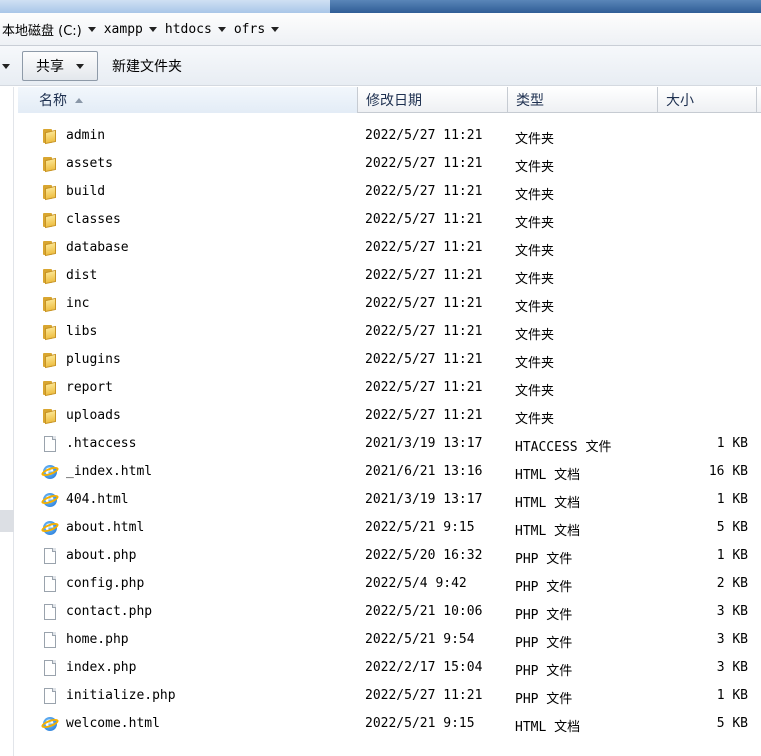 This screenshot has height=756, width=761. Describe the element at coordinates (424, 555) in the screenshot. I see `file-date: 2022/5/20 16:32` at that location.